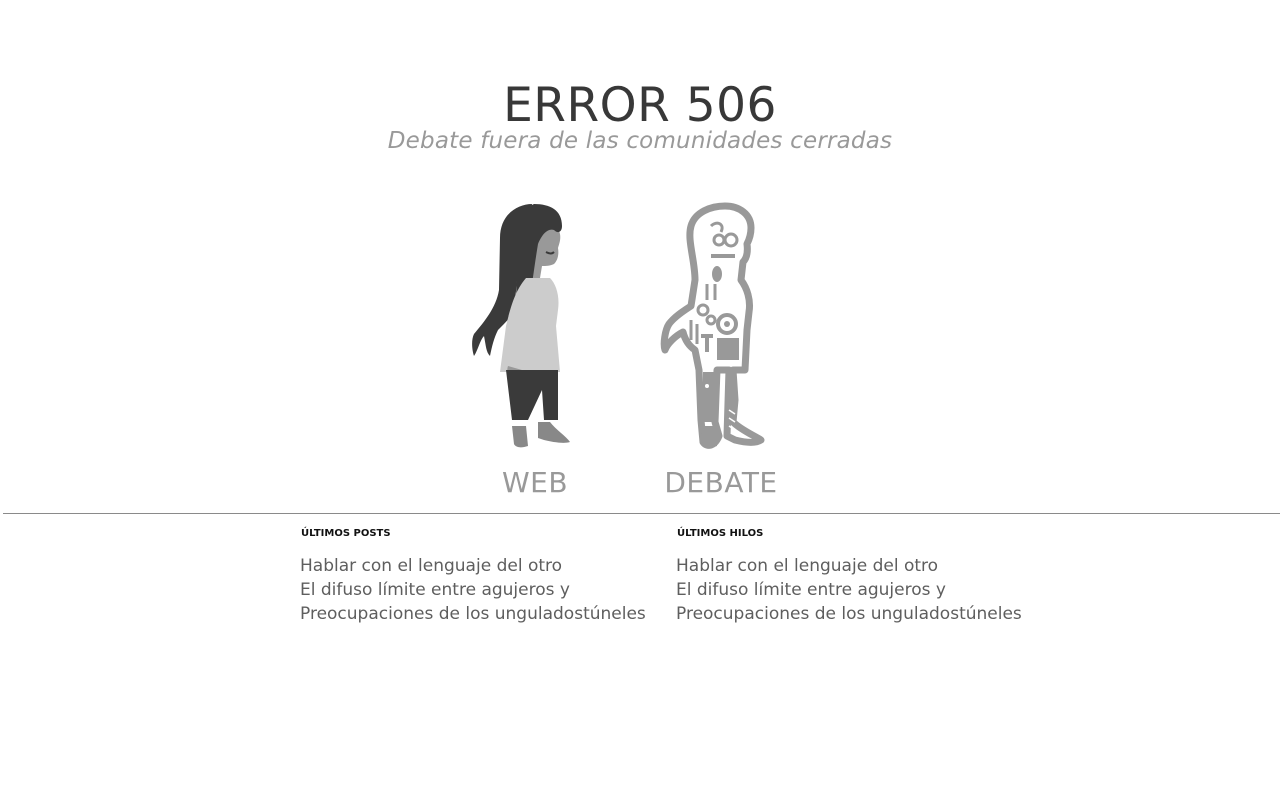 The image size is (1280, 800). What do you see at coordinates (531, 327) in the screenshot?
I see `web-figure-illustration` at bounding box center [531, 327].